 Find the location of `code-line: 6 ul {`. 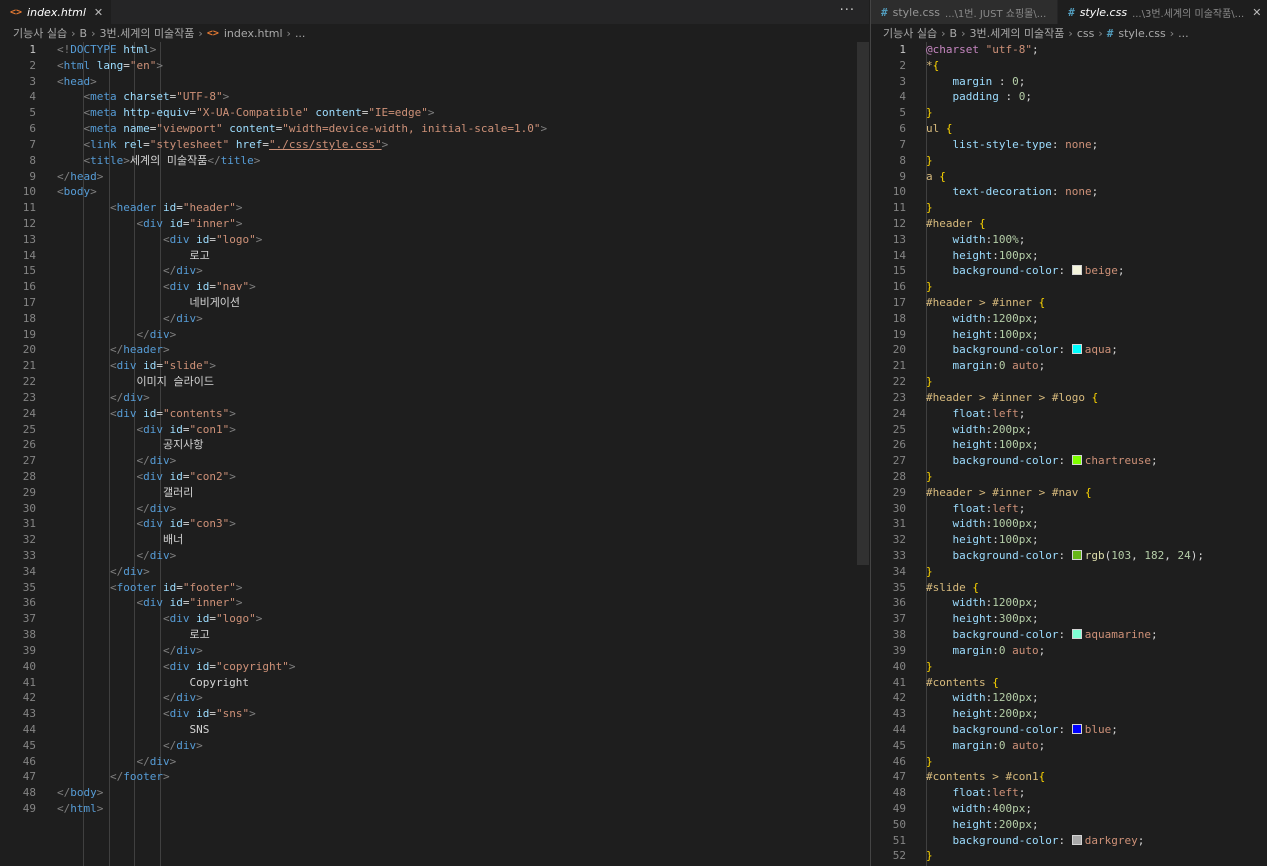

code-line: 6 ul { is located at coordinates (1069, 129).